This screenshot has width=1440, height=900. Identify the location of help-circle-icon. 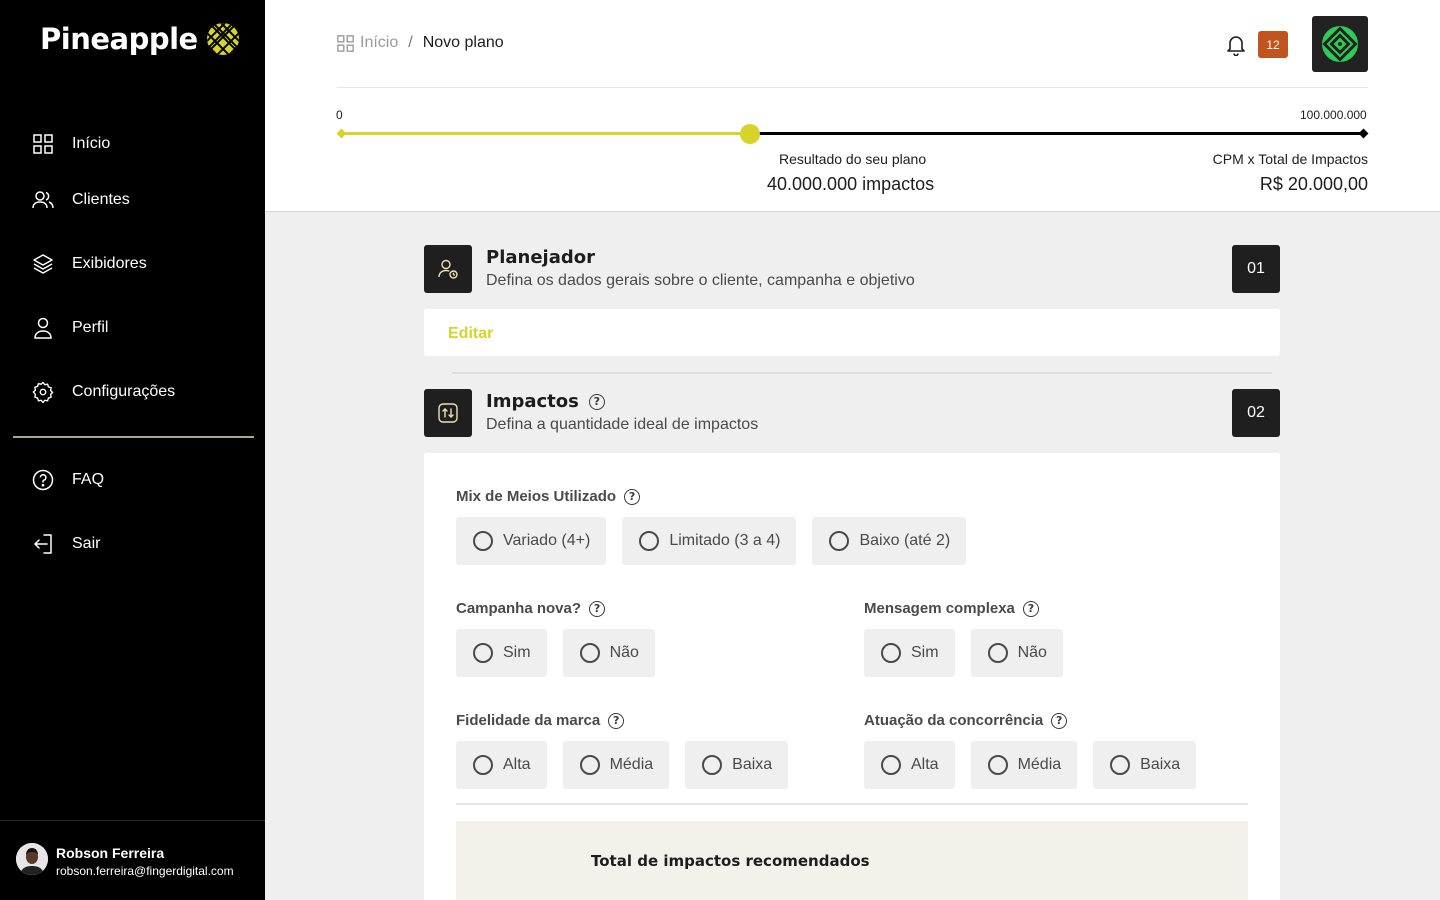
(43, 480).